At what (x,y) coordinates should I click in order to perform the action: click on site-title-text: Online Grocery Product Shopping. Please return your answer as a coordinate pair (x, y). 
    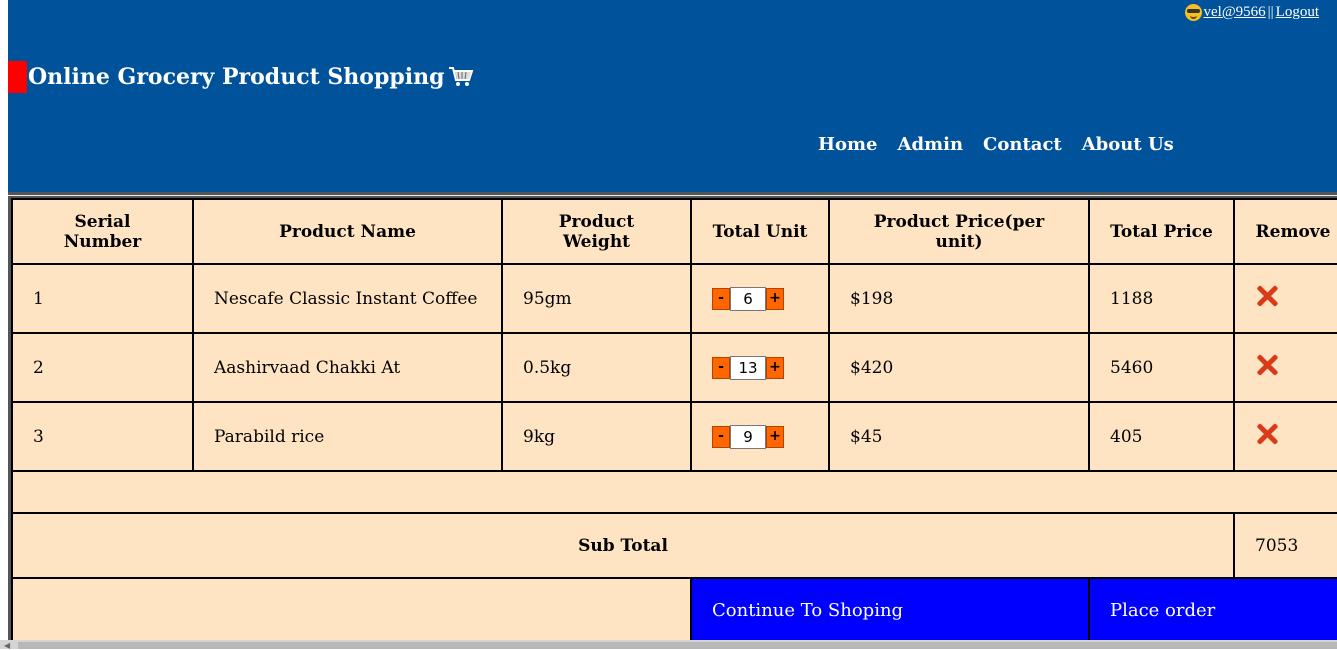
    Looking at the image, I should click on (236, 77).